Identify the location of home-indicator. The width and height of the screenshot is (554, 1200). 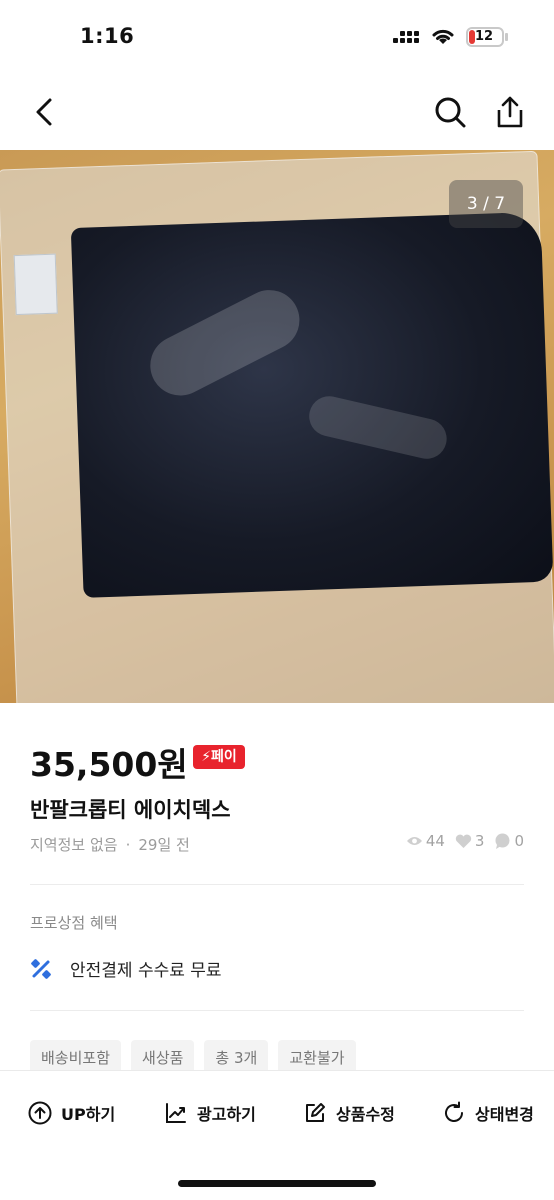
(277, 1183).